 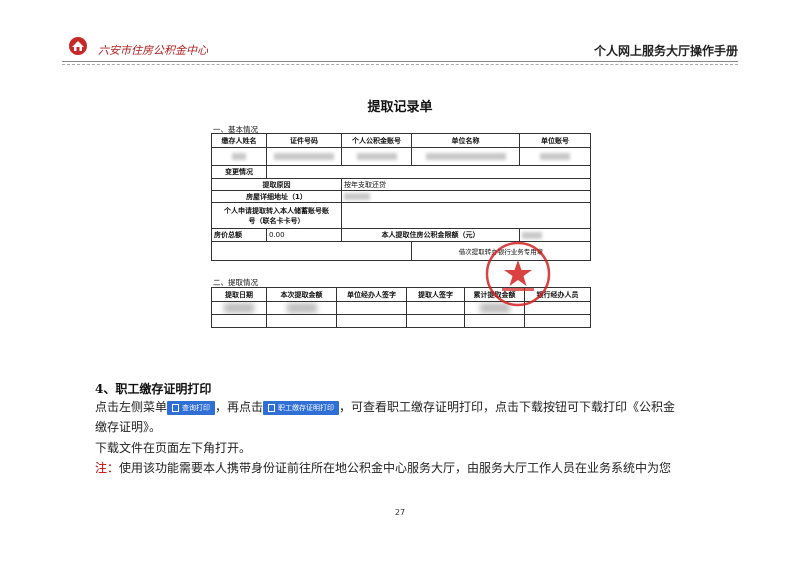 What do you see at coordinates (555, 140) in the screenshot?
I see `col-employer-account: 单位账号` at bounding box center [555, 140].